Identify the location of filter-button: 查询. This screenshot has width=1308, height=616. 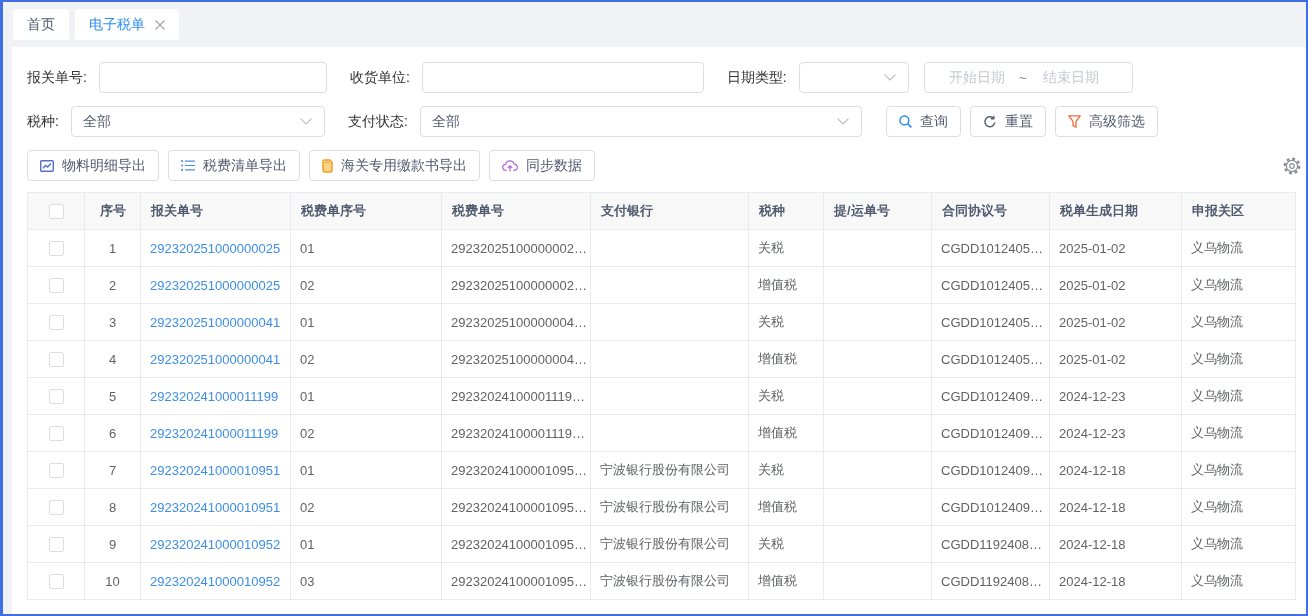
(923, 121).